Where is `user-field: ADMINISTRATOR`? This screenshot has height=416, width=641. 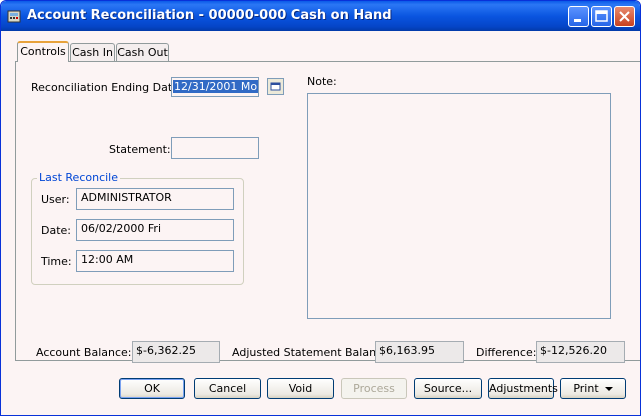
user-field: ADMINISTRATOR is located at coordinates (155, 199).